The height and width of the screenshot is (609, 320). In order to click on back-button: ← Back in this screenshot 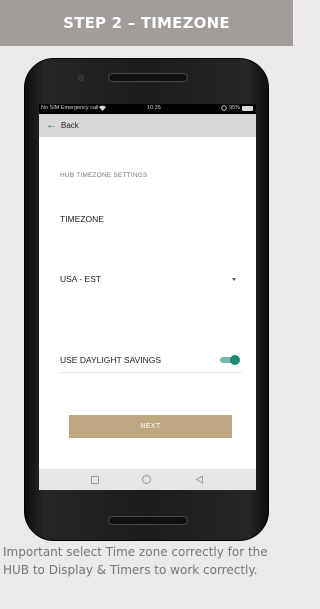, I will do `click(62, 125)`.